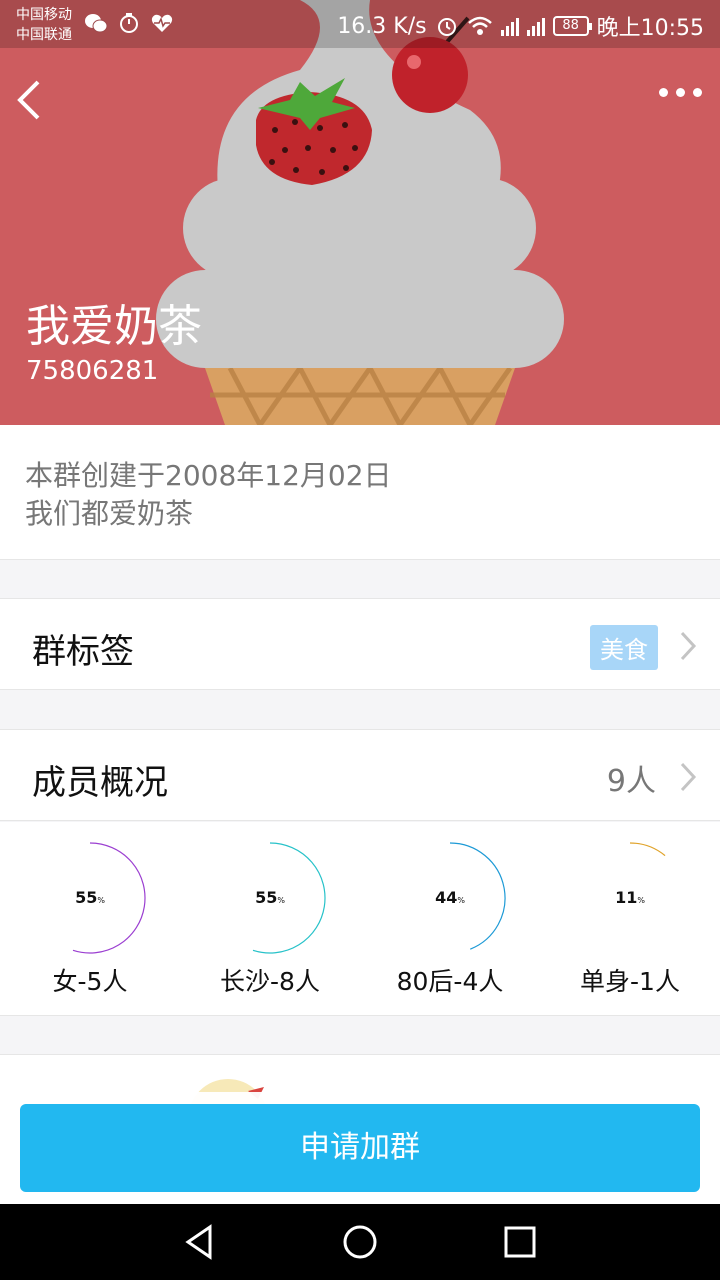 This screenshot has width=720, height=1280. I want to click on status-bar: 中国移动 中国联通 16.3 K/s 88 晚上10:55, so click(360, 24).